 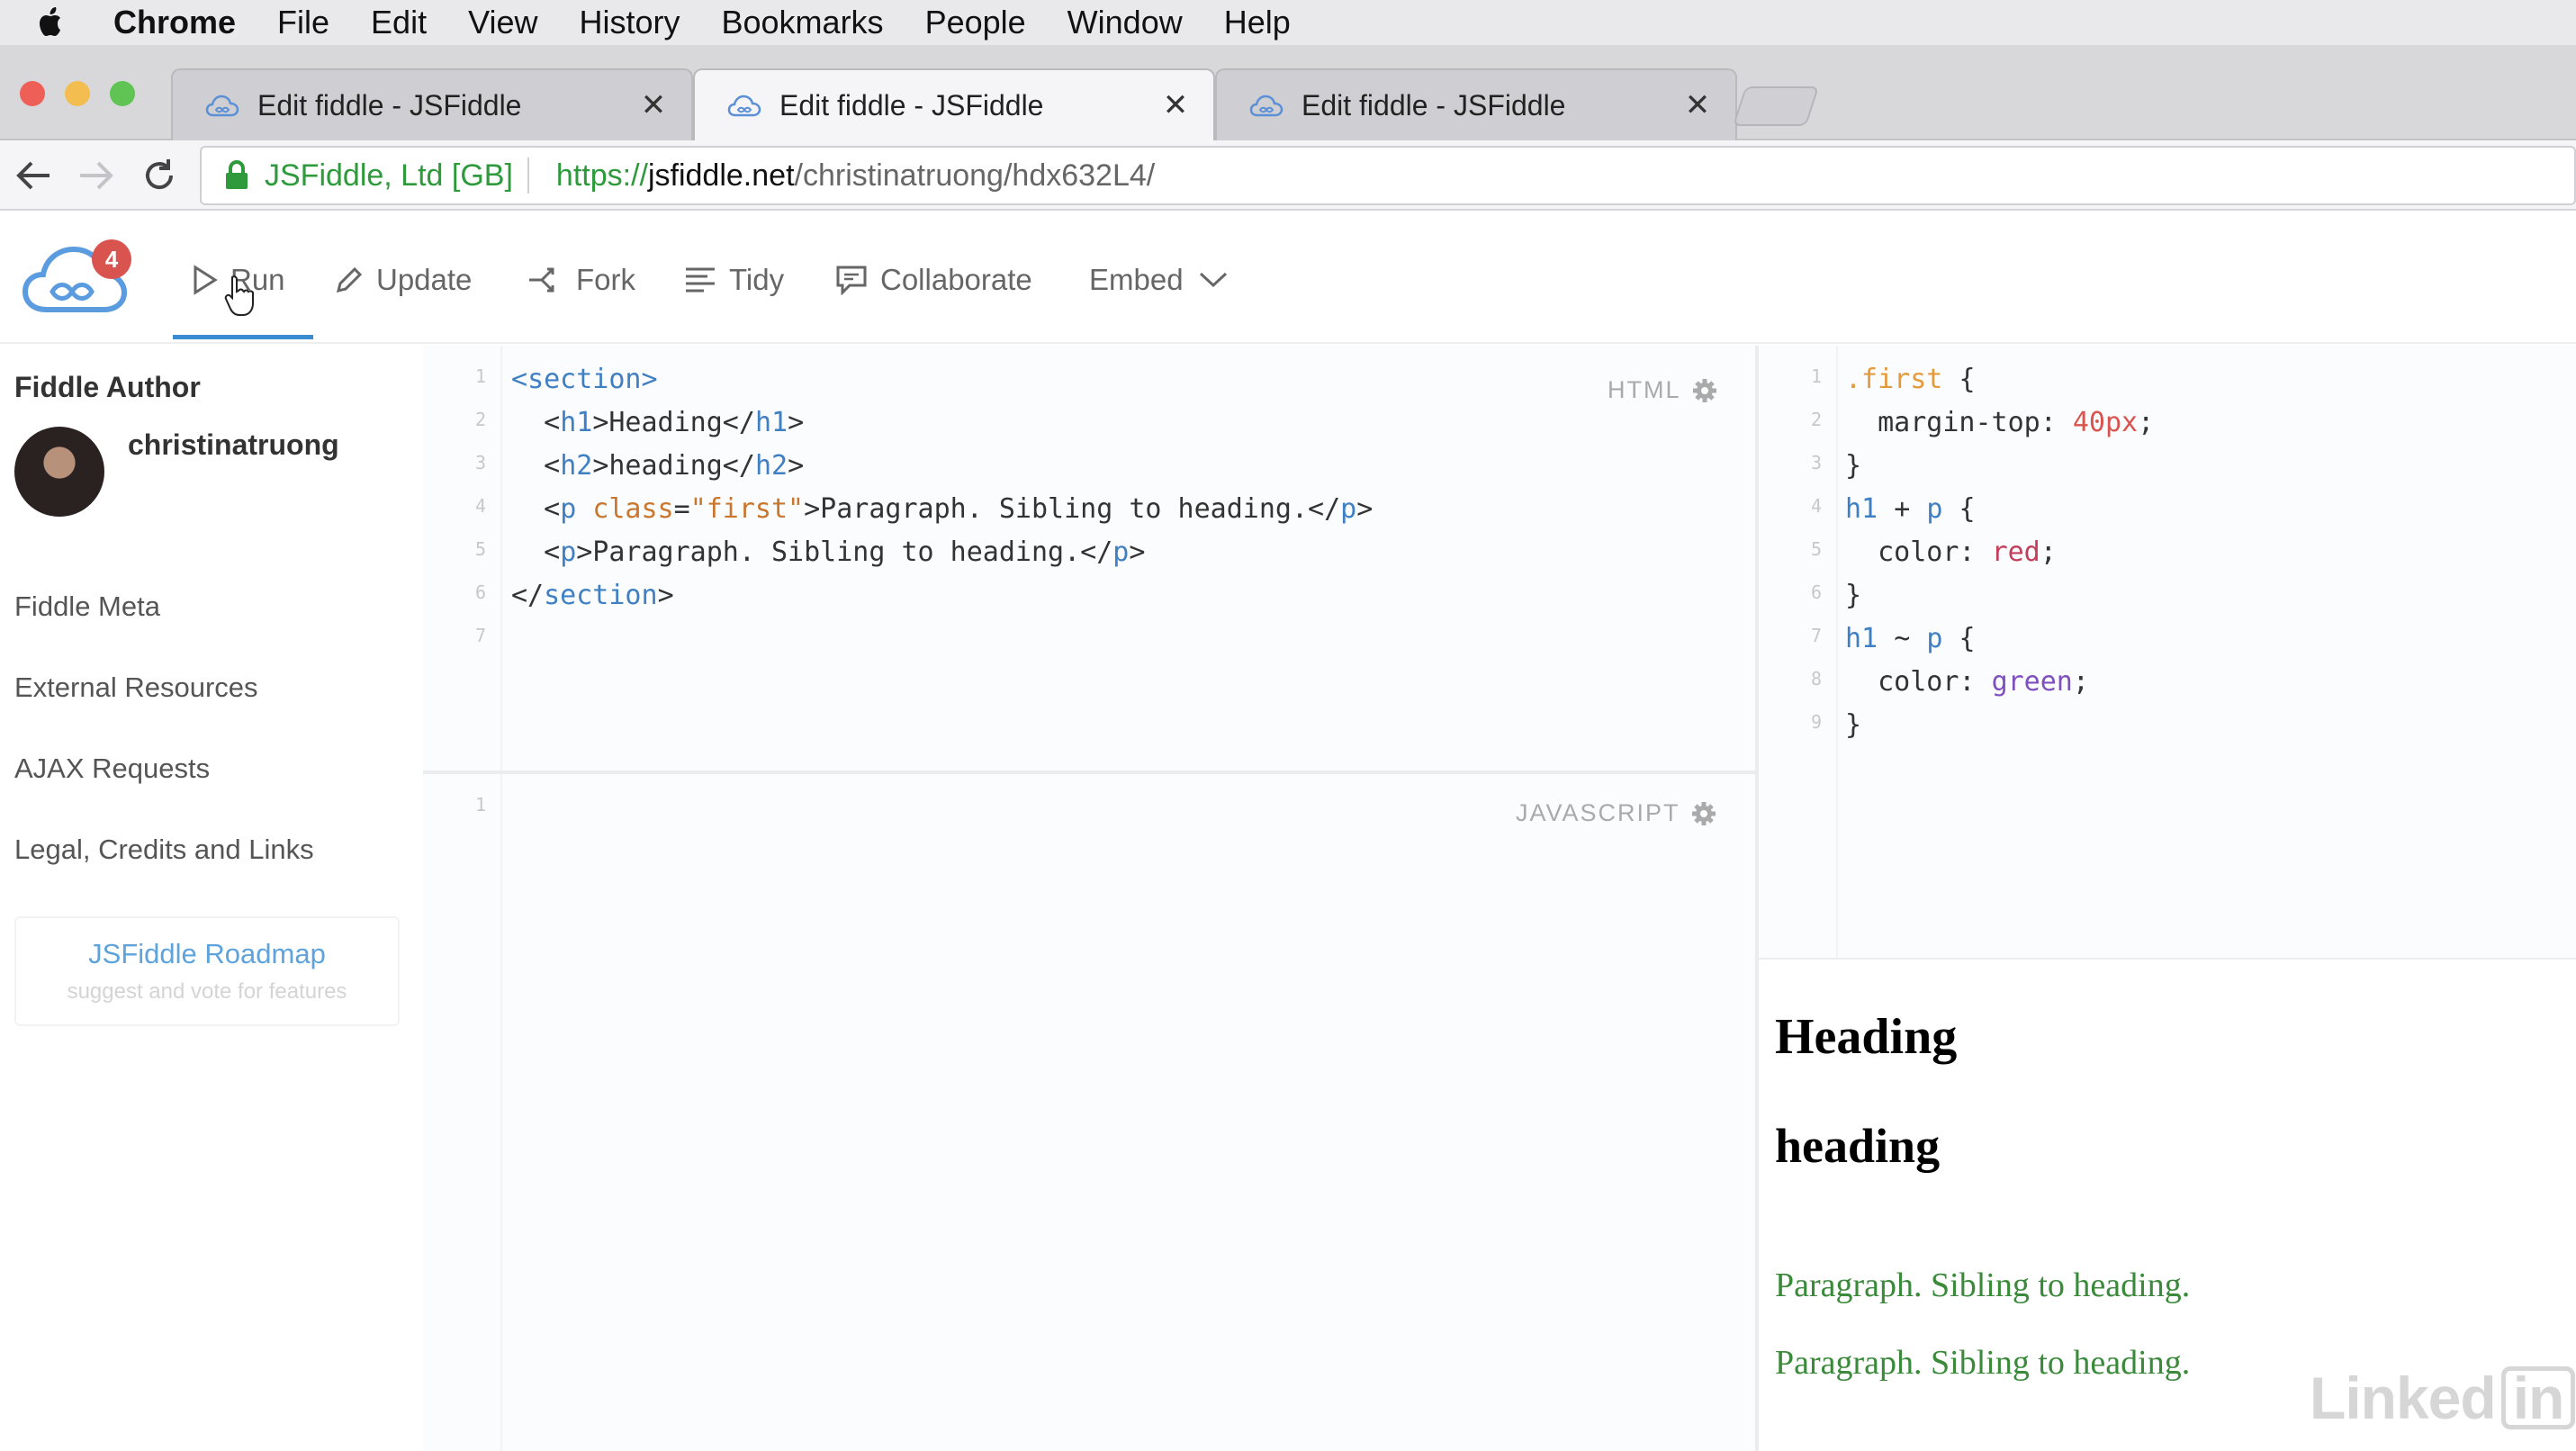 What do you see at coordinates (54, 23) in the screenshot?
I see `apple-icon` at bounding box center [54, 23].